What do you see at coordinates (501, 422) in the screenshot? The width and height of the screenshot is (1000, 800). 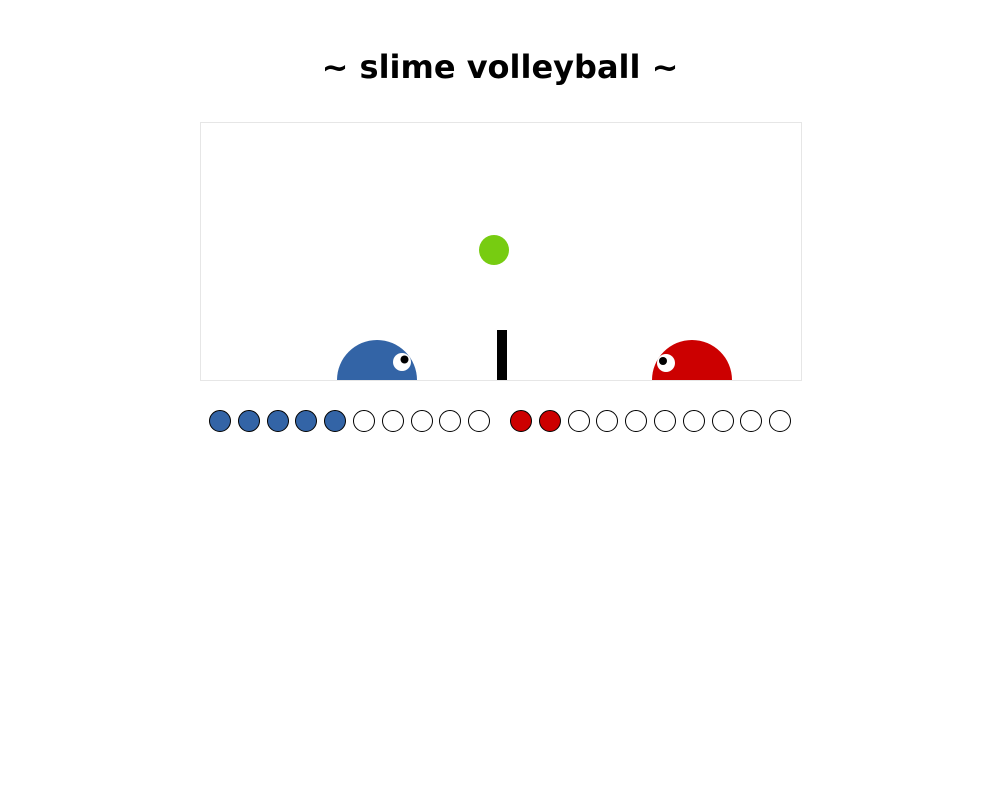 I see `scoreboard` at bounding box center [501, 422].